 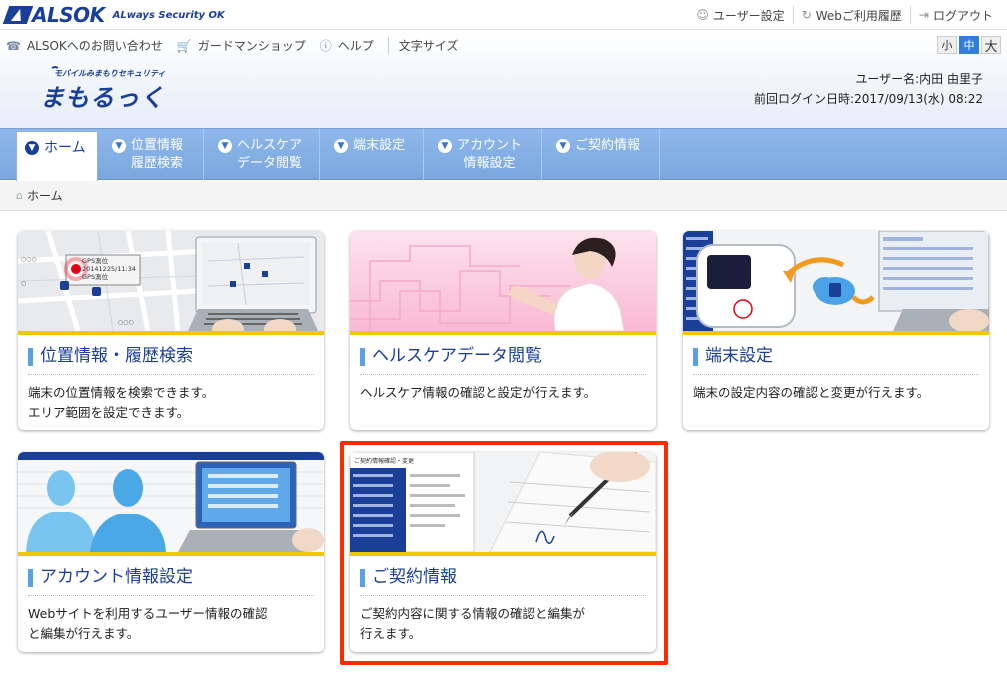 What do you see at coordinates (947, 45) in the screenshot?
I see `font-size-small-button: 小` at bounding box center [947, 45].